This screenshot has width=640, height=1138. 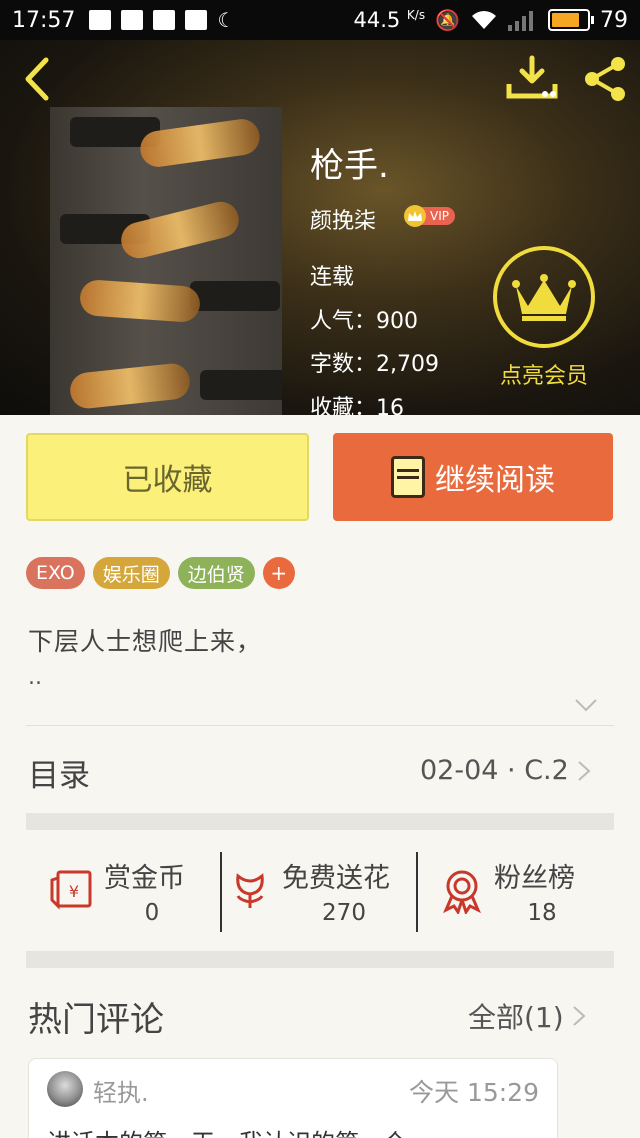 I want to click on battery-icon, so click(x=571, y=20).